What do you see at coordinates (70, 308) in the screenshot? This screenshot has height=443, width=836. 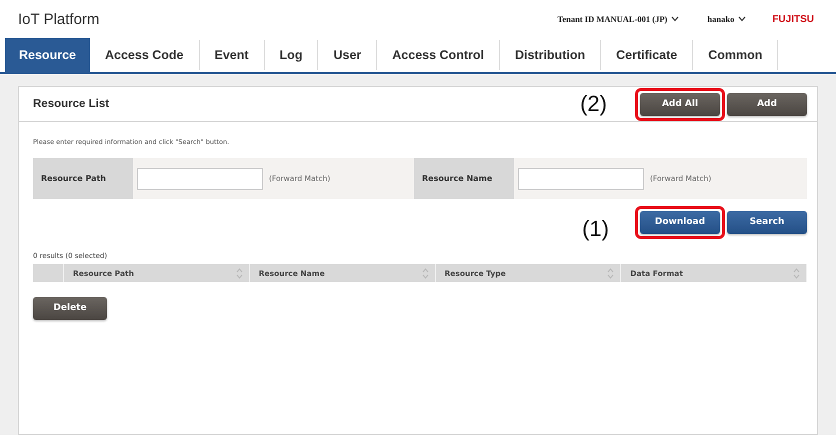 I see `delete-button: Delete` at bounding box center [70, 308].